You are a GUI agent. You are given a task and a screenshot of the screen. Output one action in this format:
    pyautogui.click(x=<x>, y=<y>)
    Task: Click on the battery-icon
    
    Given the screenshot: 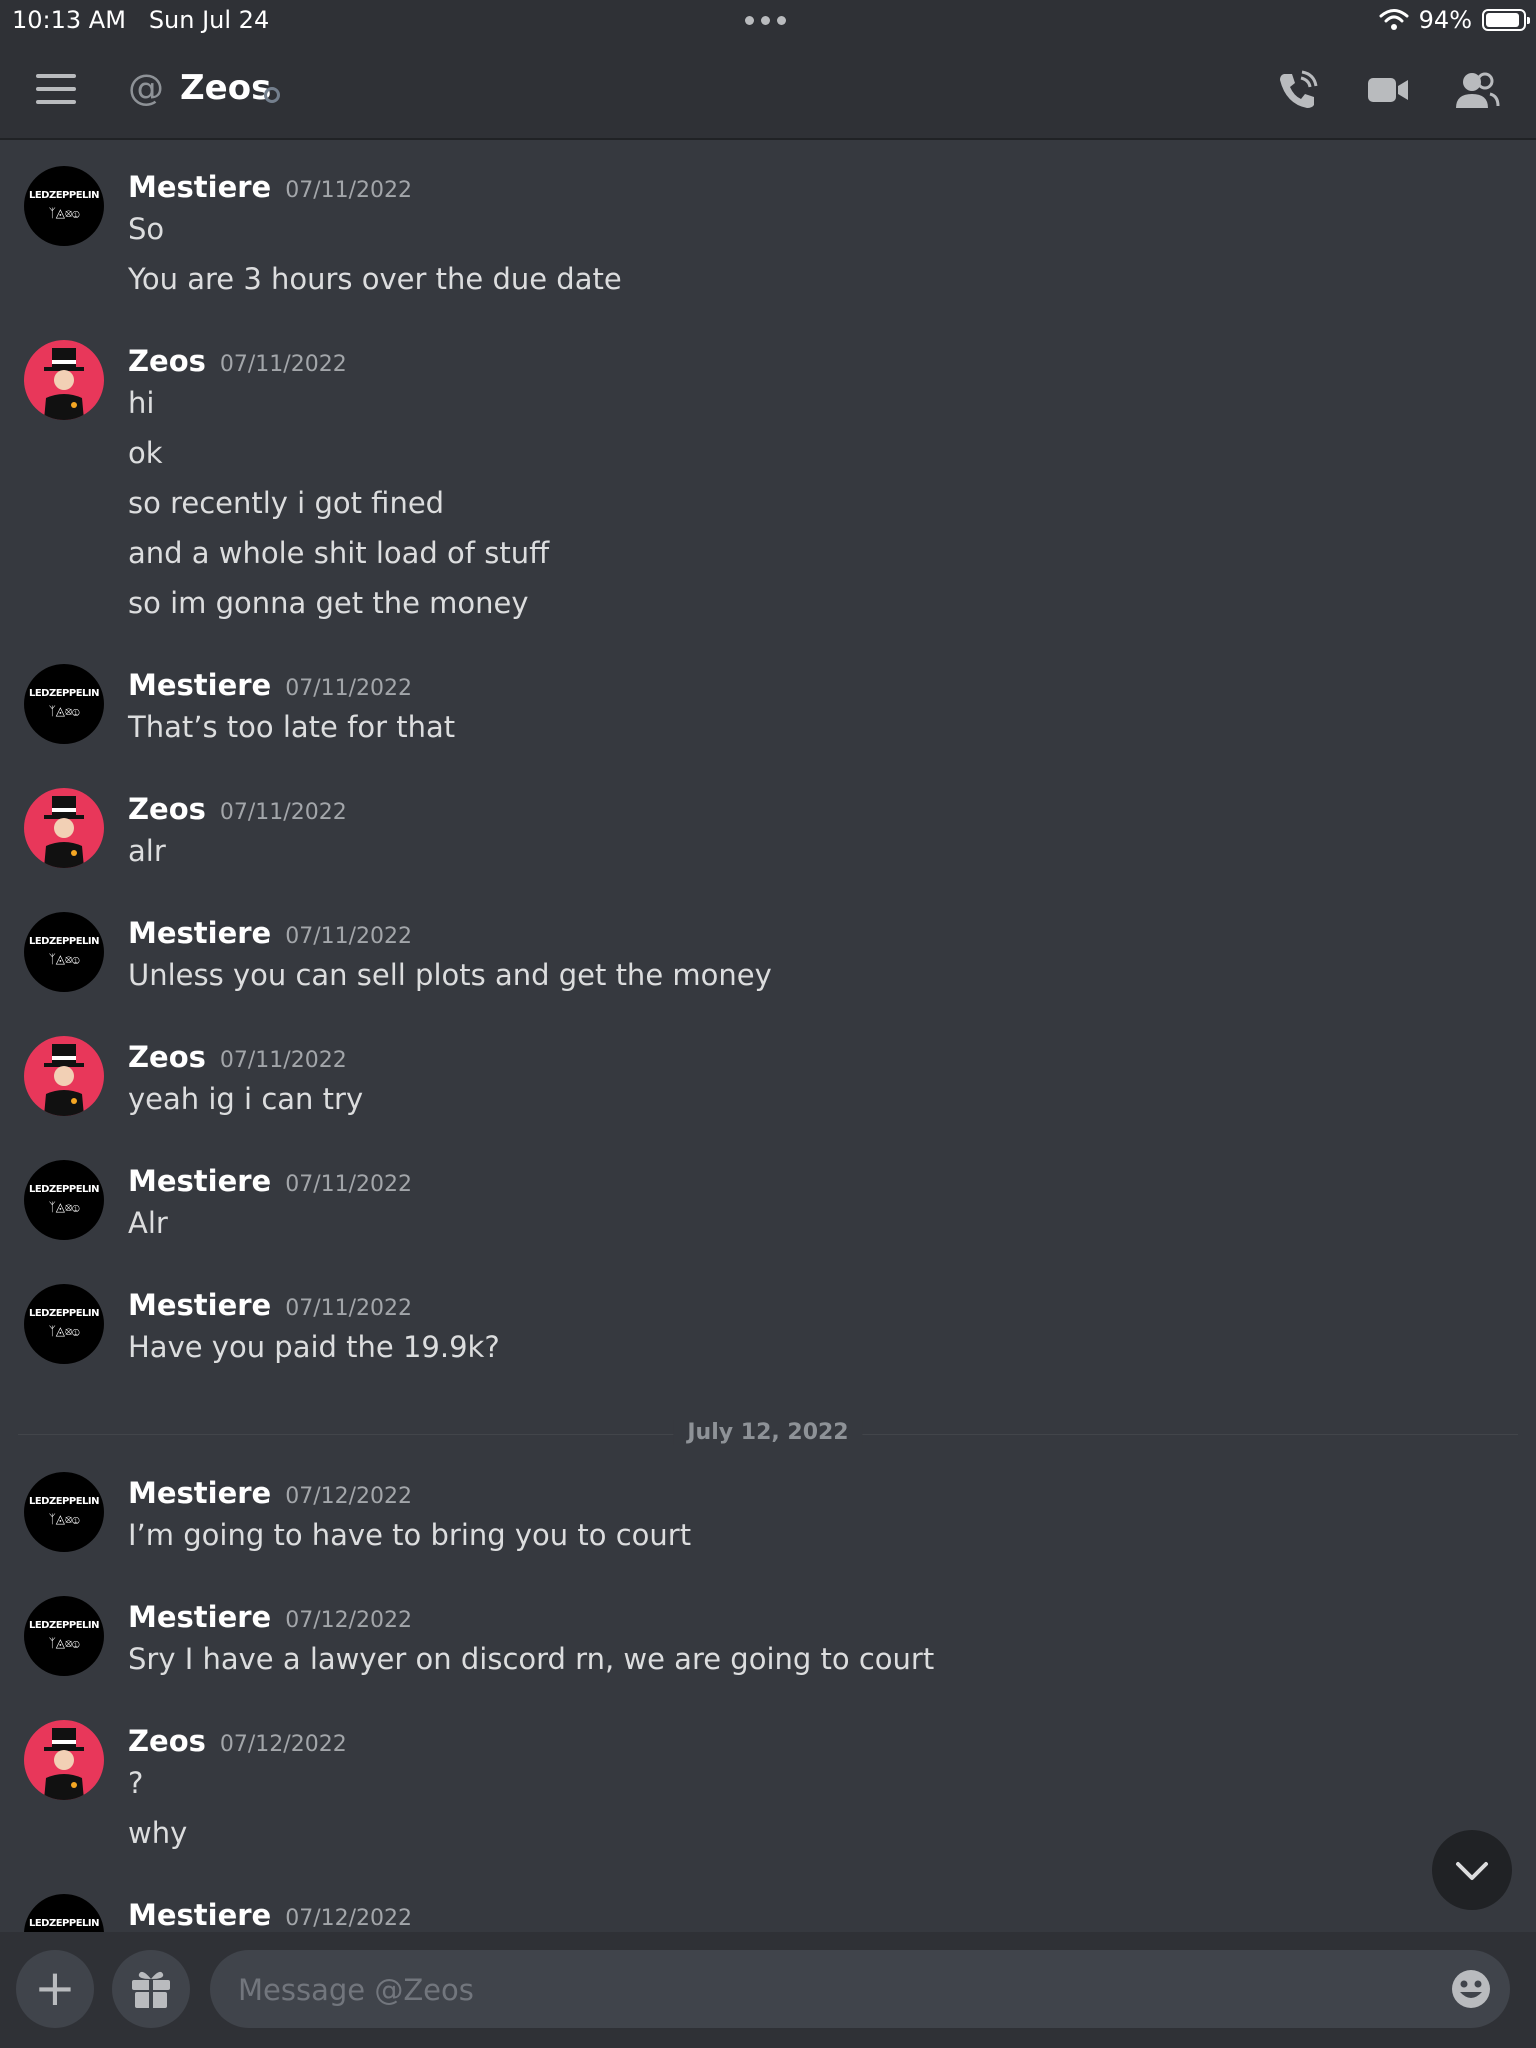 What is the action you would take?
    pyautogui.click(x=1506, y=20)
    